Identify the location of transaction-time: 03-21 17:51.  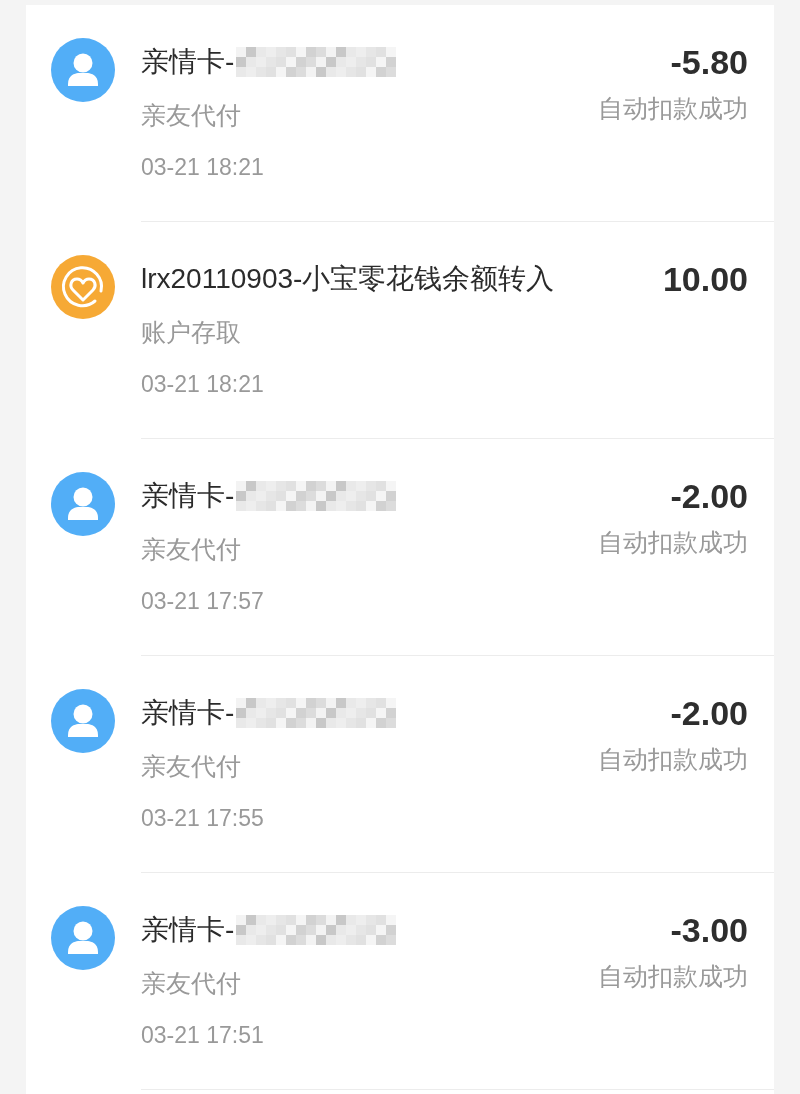
(202, 1035).